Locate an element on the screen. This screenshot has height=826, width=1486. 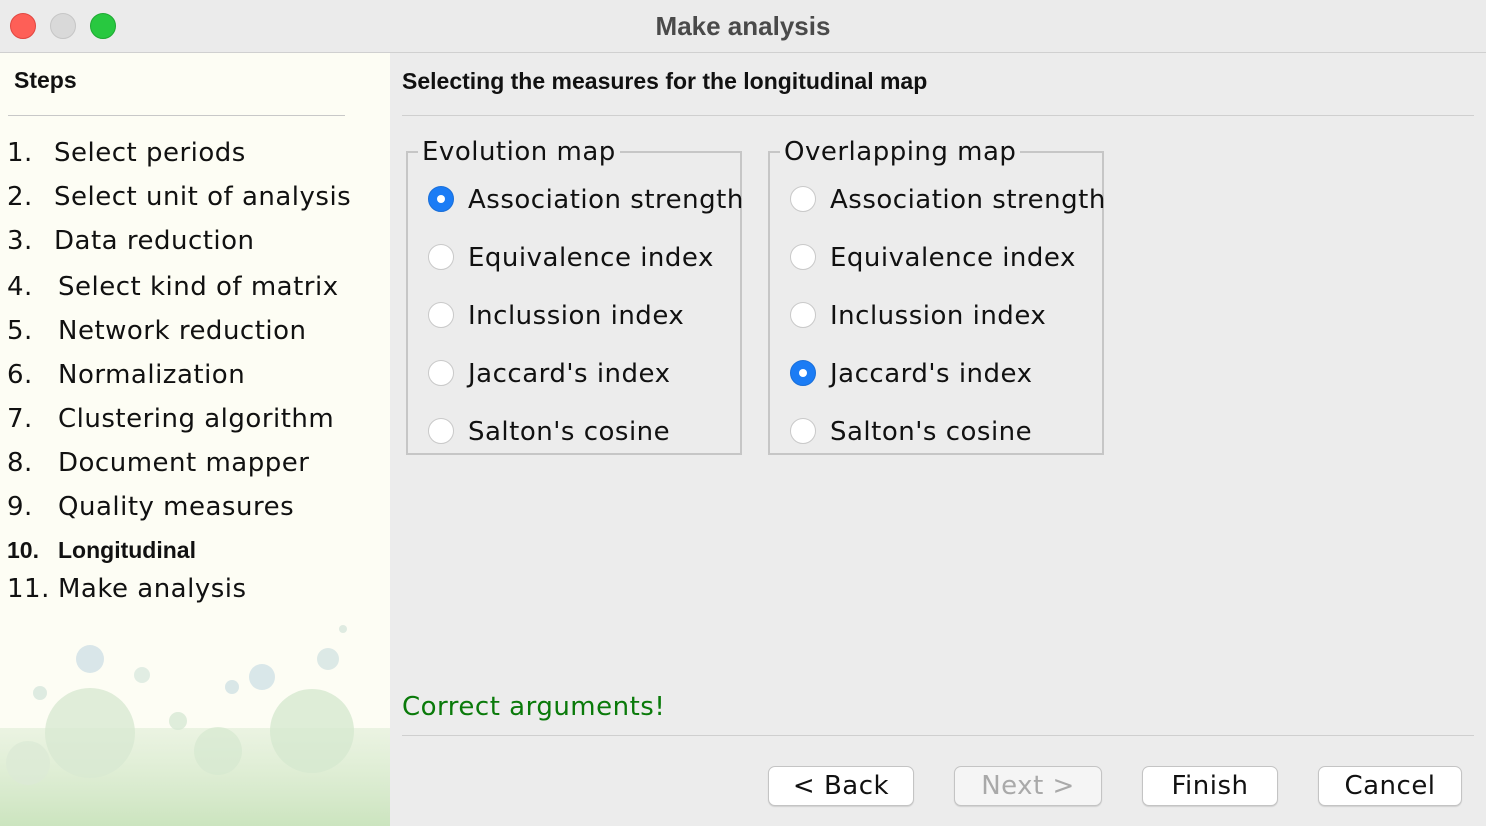
step-number: 7. is located at coordinates (20, 419).